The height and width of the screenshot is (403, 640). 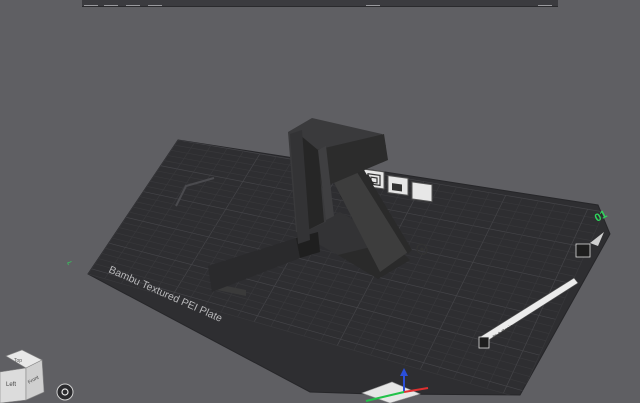 What do you see at coordinates (398, 185) in the screenshot?
I see `lock-icon` at bounding box center [398, 185].